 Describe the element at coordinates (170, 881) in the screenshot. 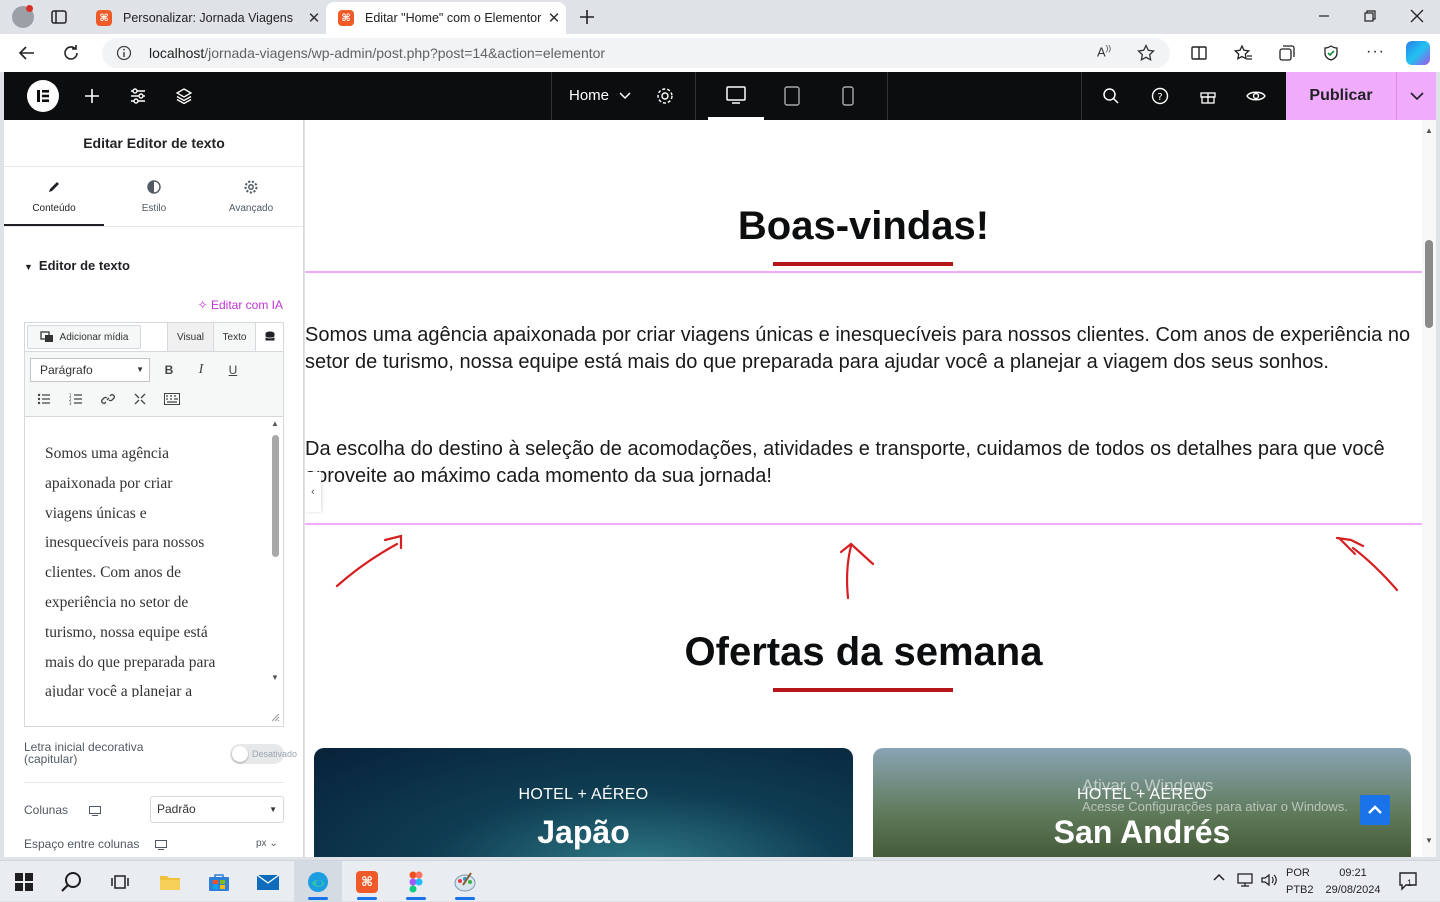

I see `file-explorer-icon` at that location.